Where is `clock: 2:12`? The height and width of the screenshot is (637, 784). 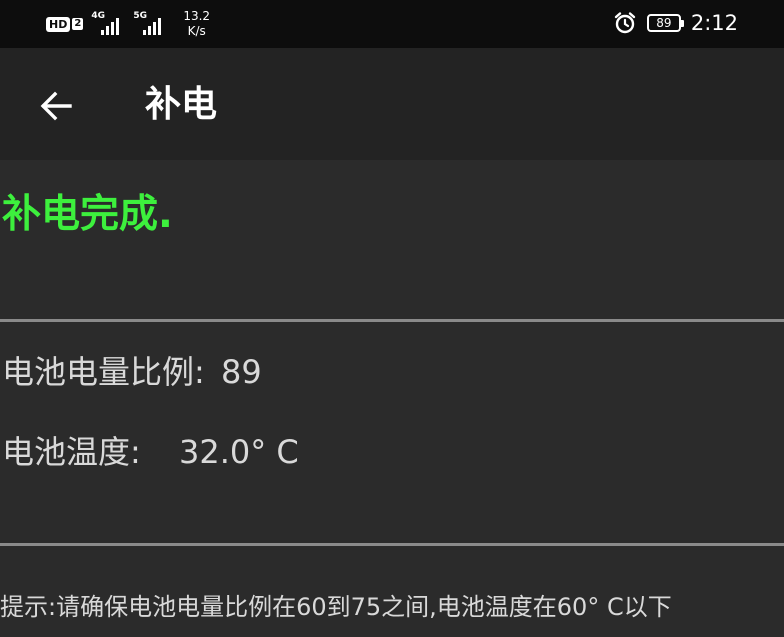 clock: 2:12 is located at coordinates (714, 23).